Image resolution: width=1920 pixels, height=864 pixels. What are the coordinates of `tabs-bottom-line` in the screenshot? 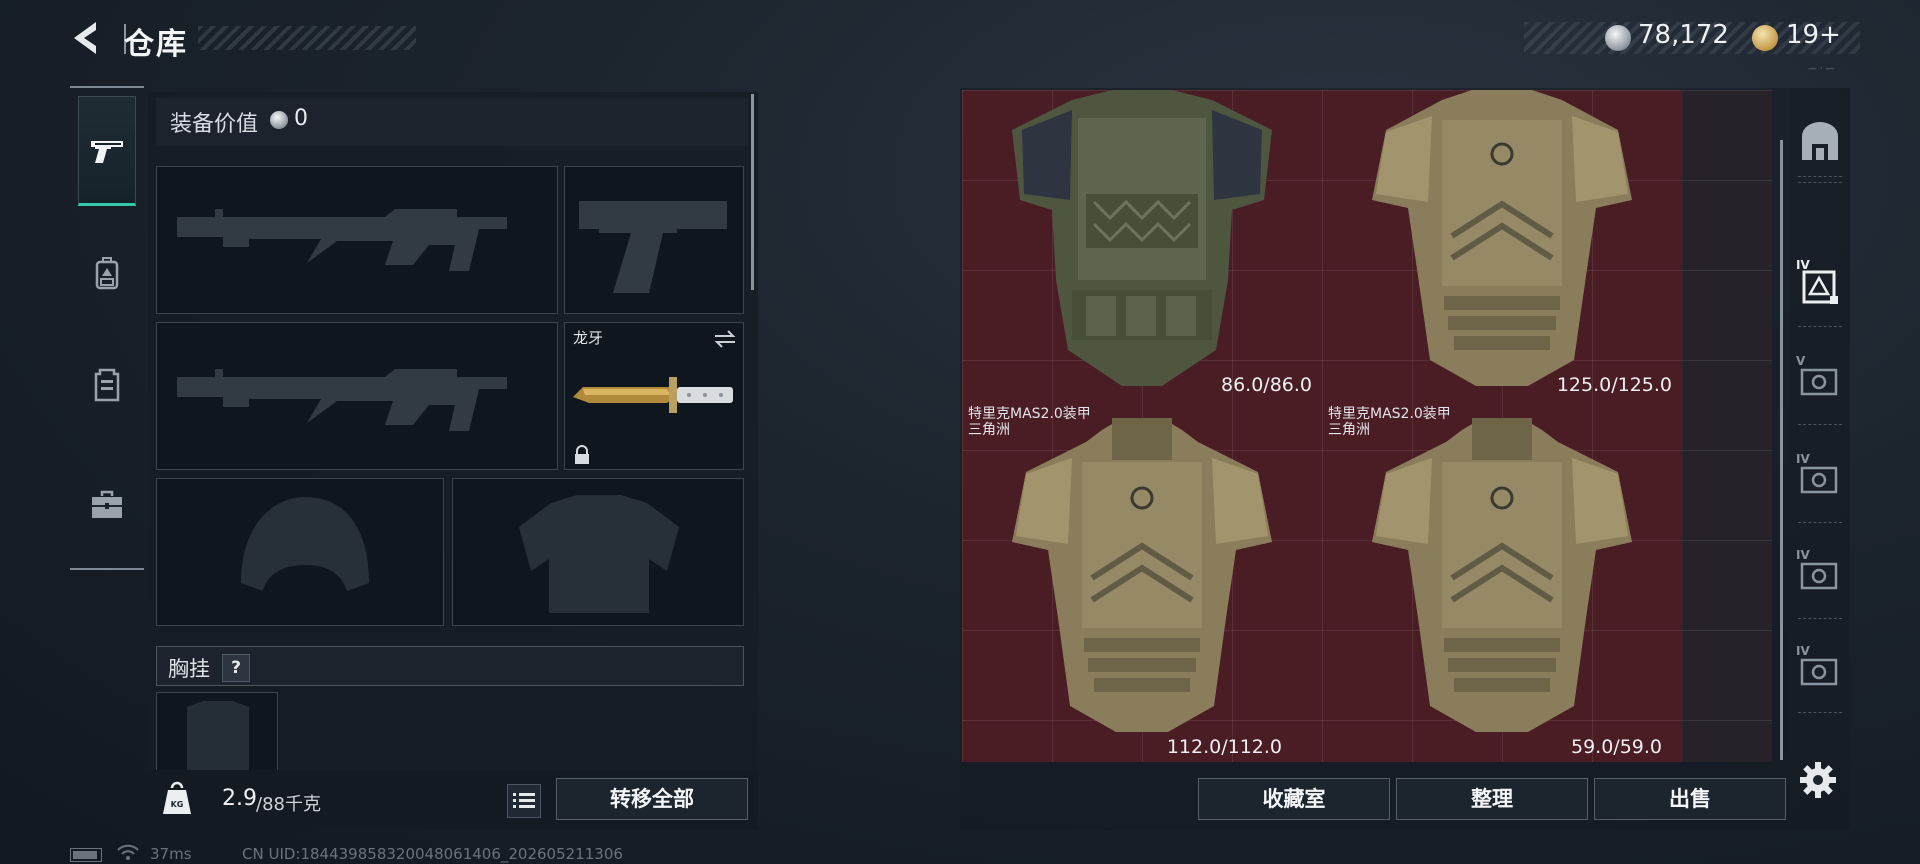 It's located at (107, 569).